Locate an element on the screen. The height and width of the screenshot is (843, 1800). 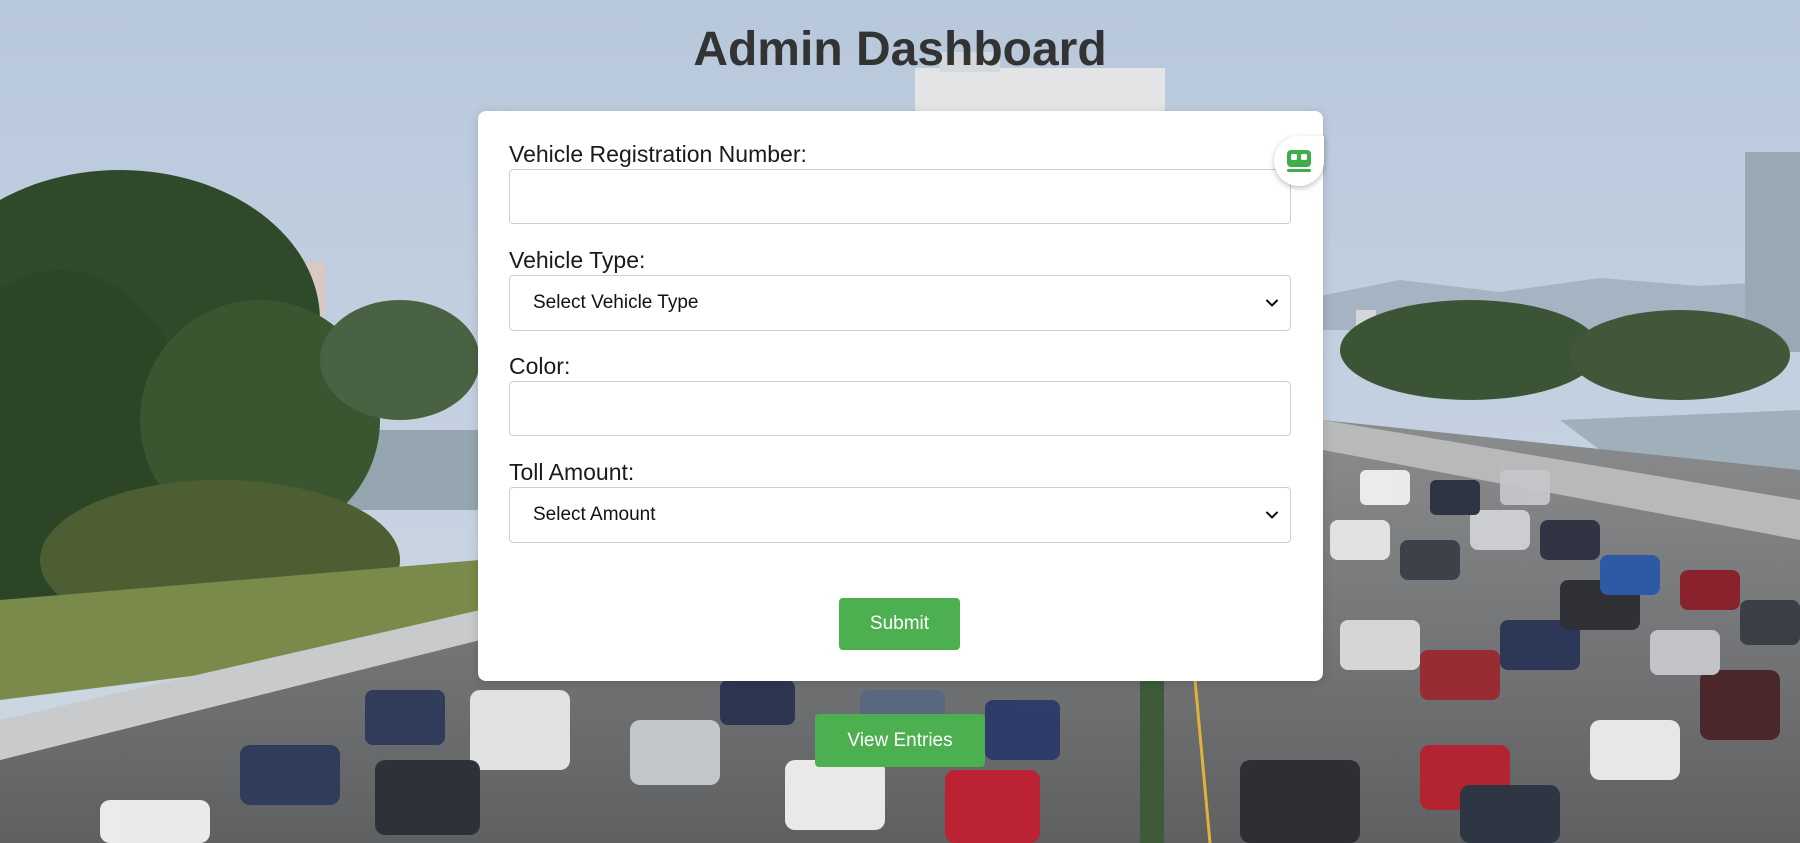
password-manager-extension-button is located at coordinates (1299, 161).